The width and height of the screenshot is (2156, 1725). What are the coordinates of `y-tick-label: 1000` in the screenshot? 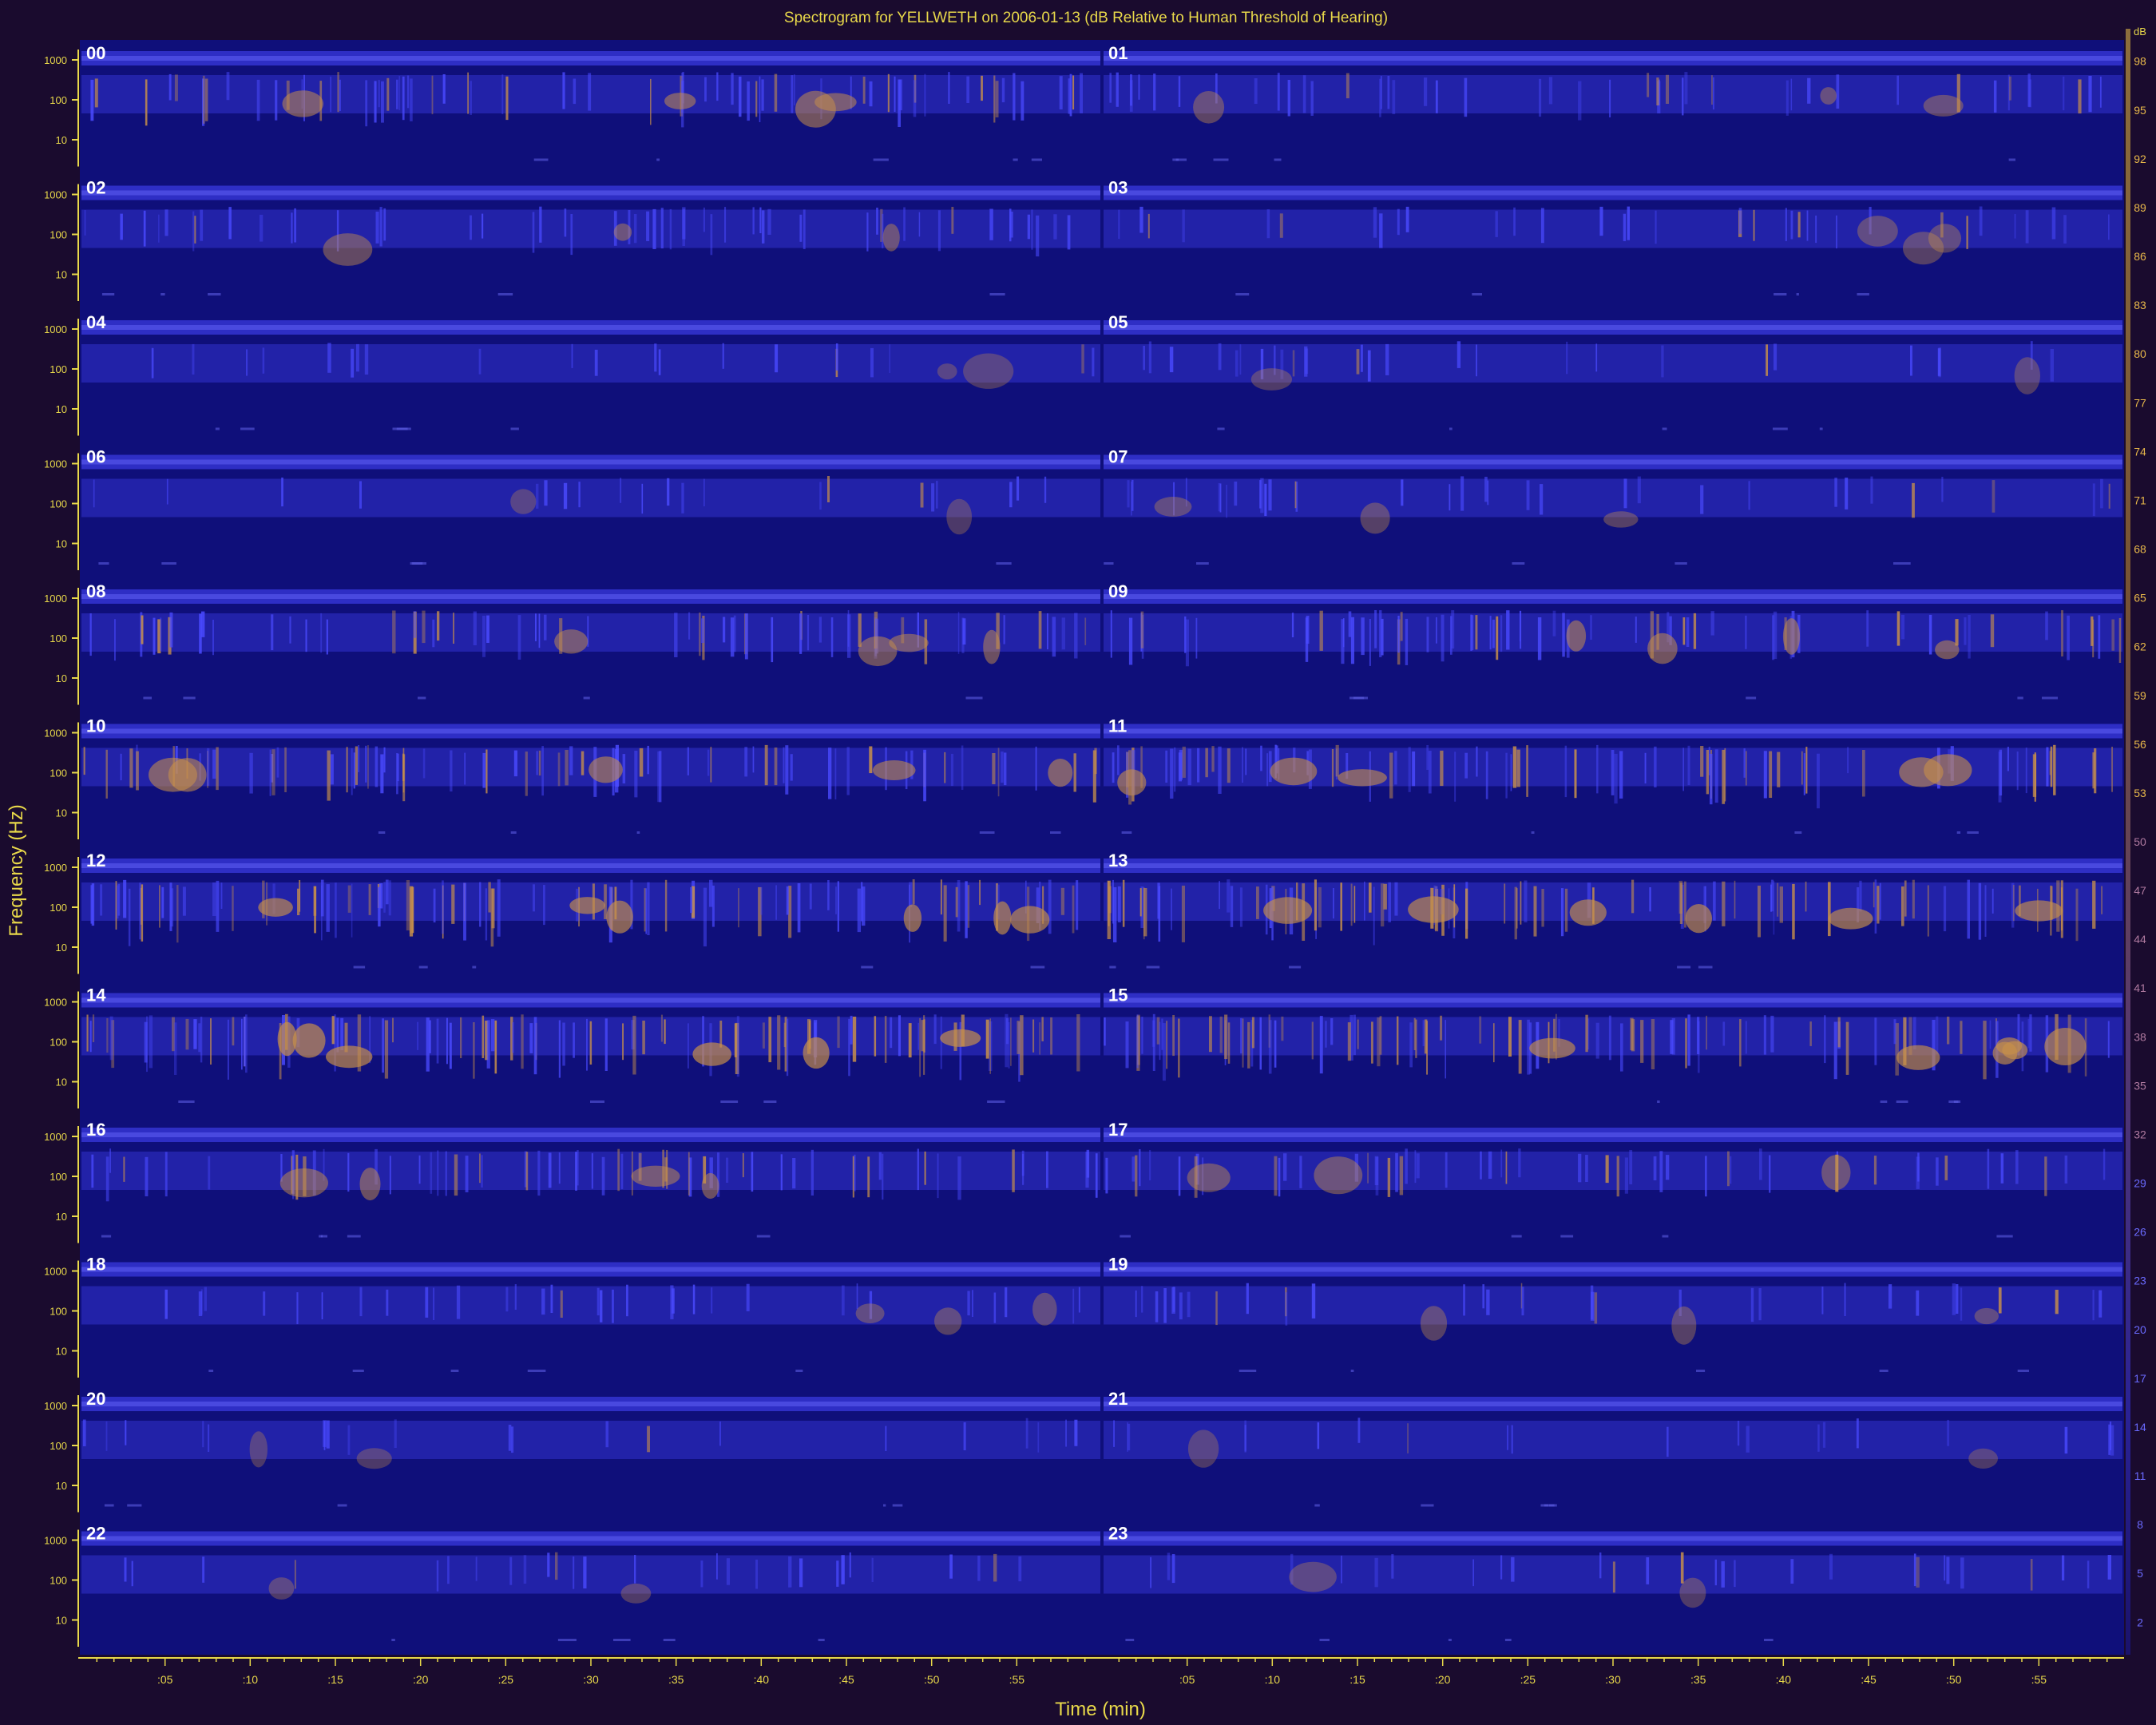 It's located at (55, 1137).